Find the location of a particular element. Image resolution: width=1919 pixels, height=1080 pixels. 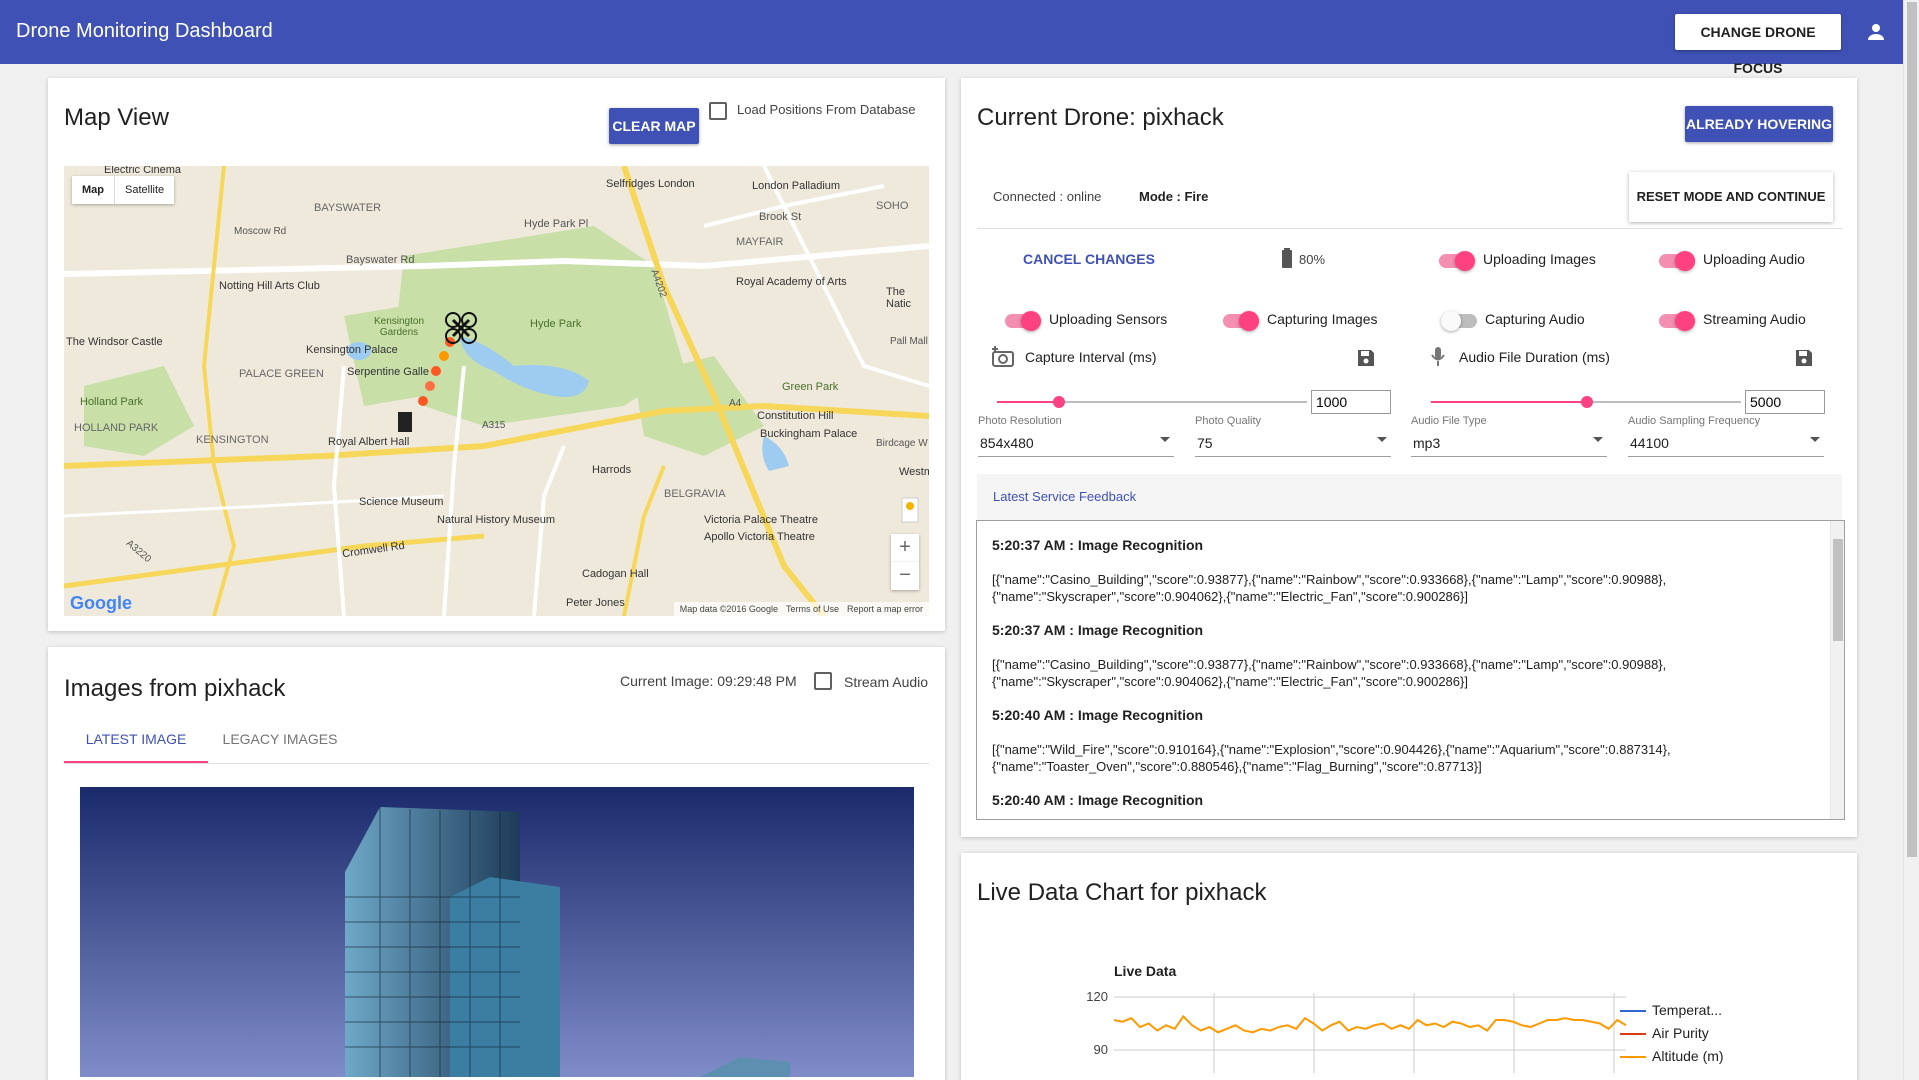

audio-sampling-select: 44100 is located at coordinates (1726, 444).